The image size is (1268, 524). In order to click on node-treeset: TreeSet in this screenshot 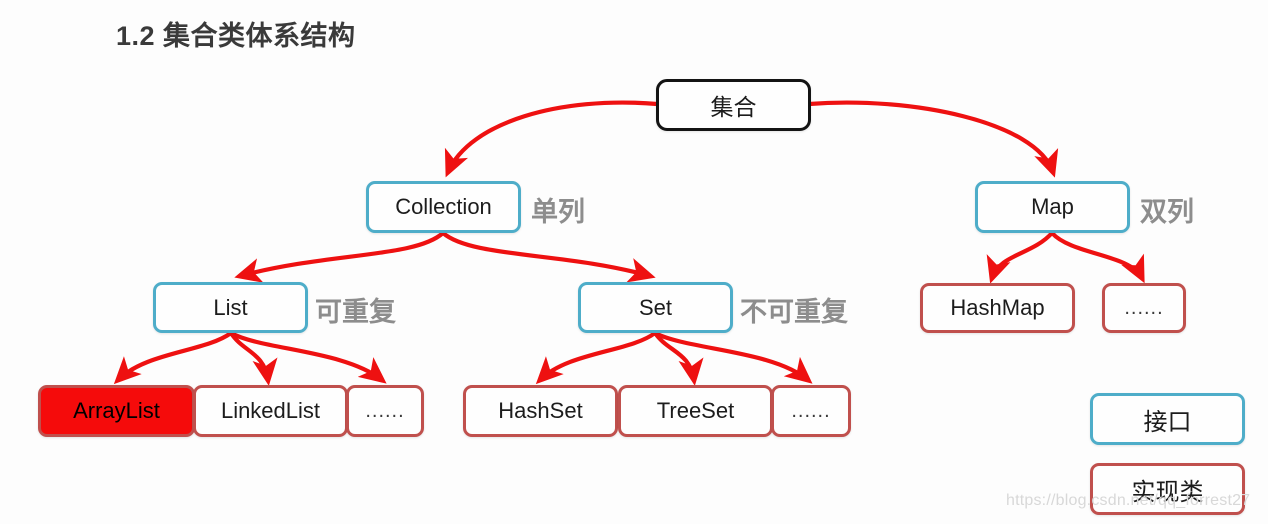, I will do `click(695, 411)`.